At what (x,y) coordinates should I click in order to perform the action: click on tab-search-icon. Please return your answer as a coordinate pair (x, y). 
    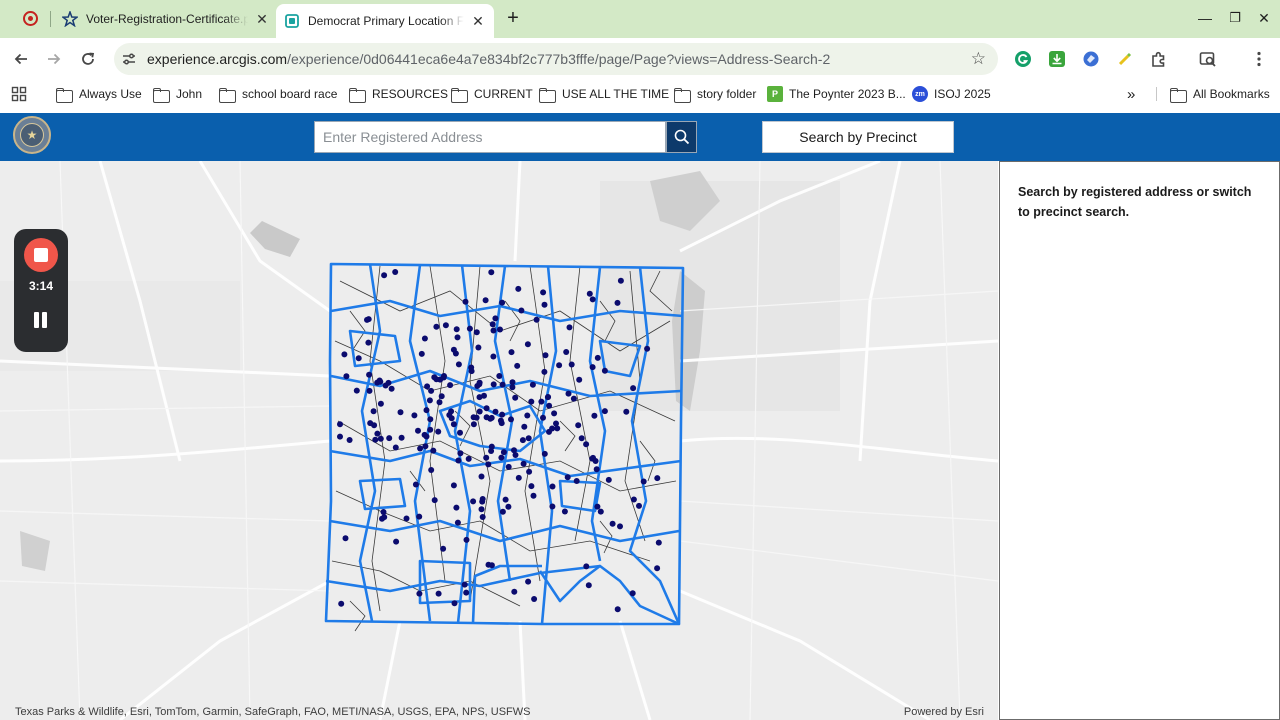
    Looking at the image, I should click on (1208, 59).